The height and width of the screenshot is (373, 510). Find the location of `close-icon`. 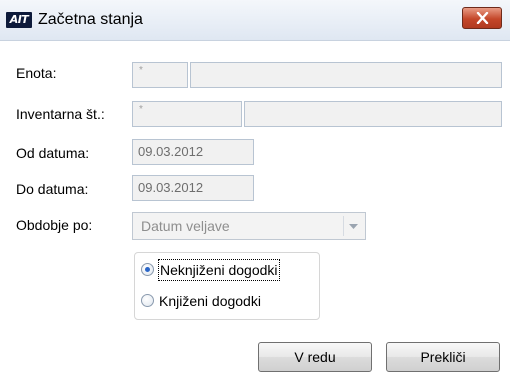

close-icon is located at coordinates (482, 18).